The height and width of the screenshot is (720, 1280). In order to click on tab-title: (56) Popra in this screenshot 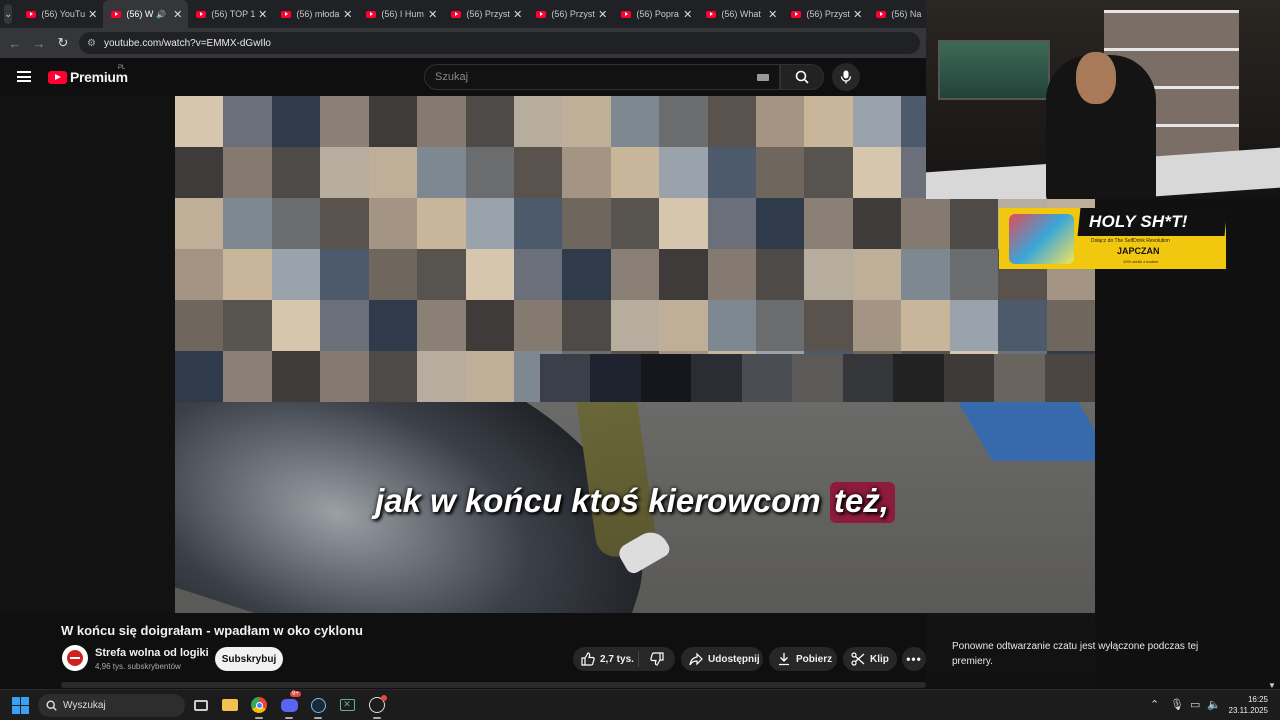, I will do `click(657, 14)`.